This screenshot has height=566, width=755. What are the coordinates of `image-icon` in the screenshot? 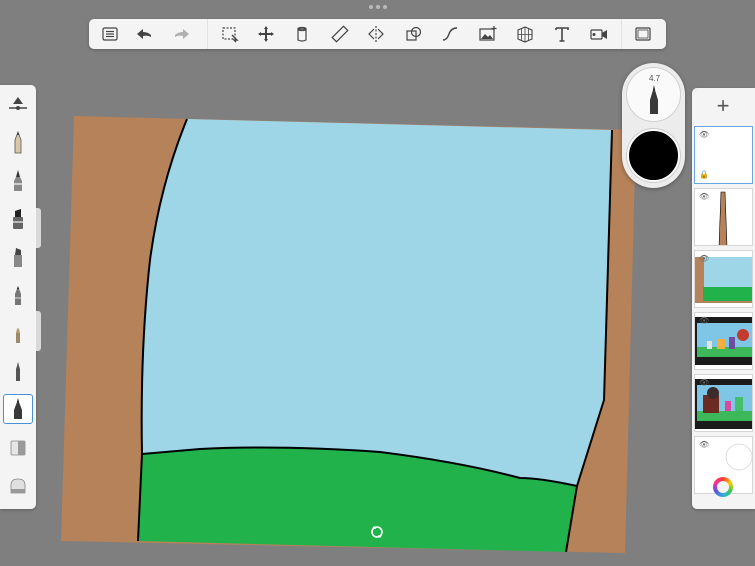 It's located at (488, 34).